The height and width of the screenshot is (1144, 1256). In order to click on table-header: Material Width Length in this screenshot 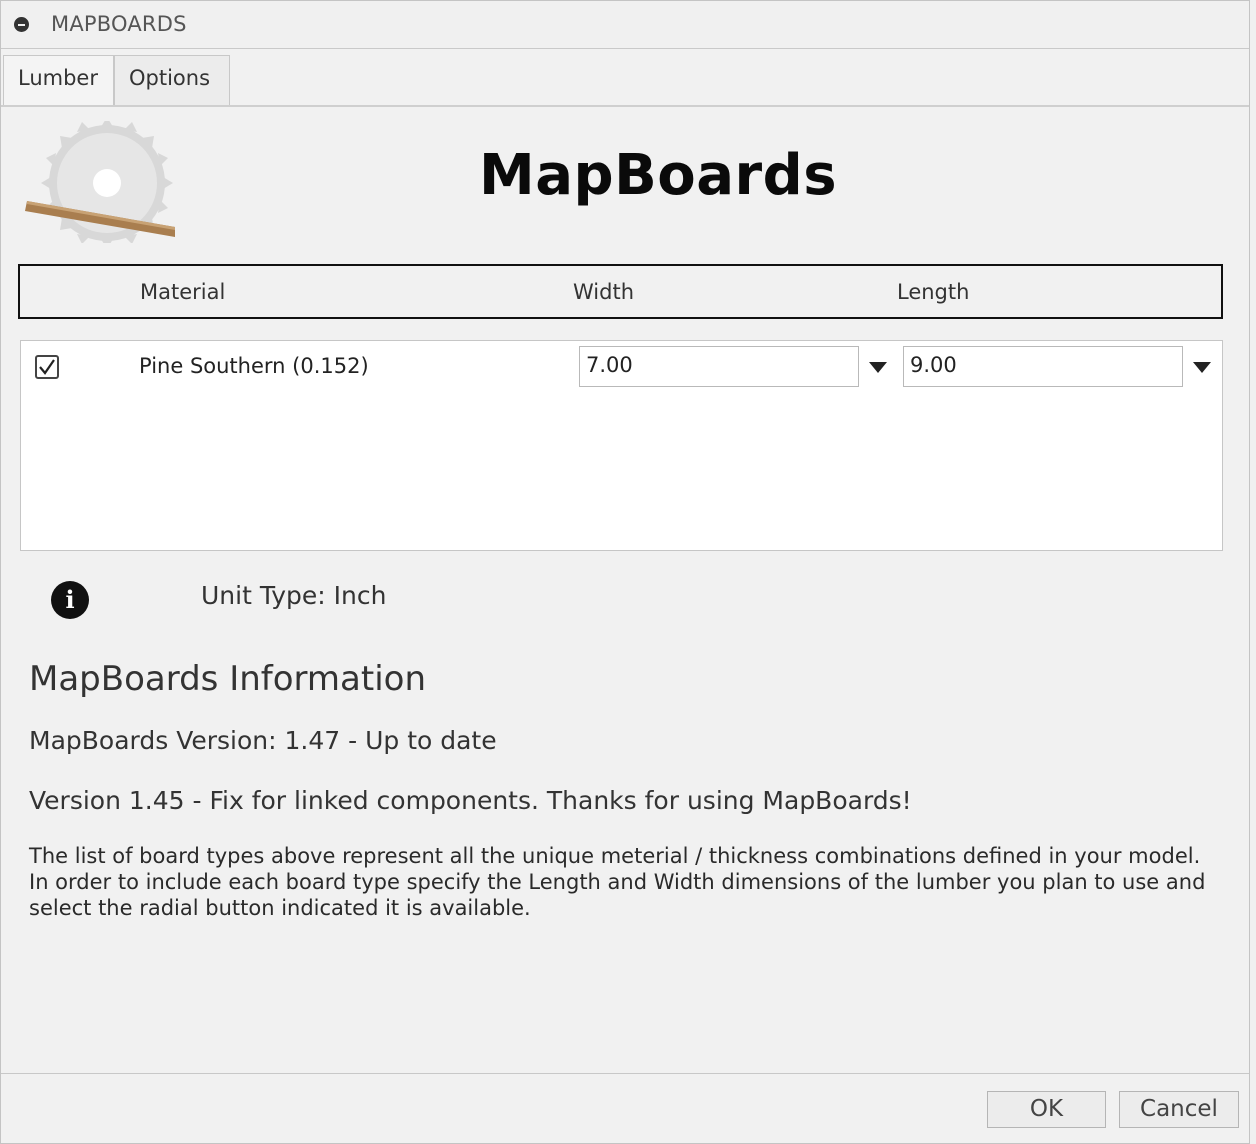, I will do `click(620, 291)`.